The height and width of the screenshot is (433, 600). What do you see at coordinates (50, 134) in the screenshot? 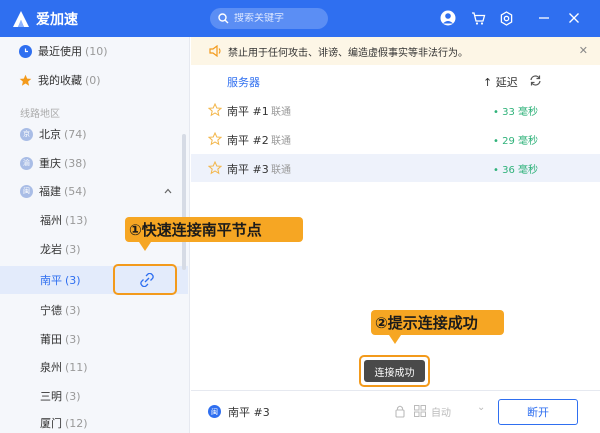
I see `sidebar-item-label: 北京` at bounding box center [50, 134].